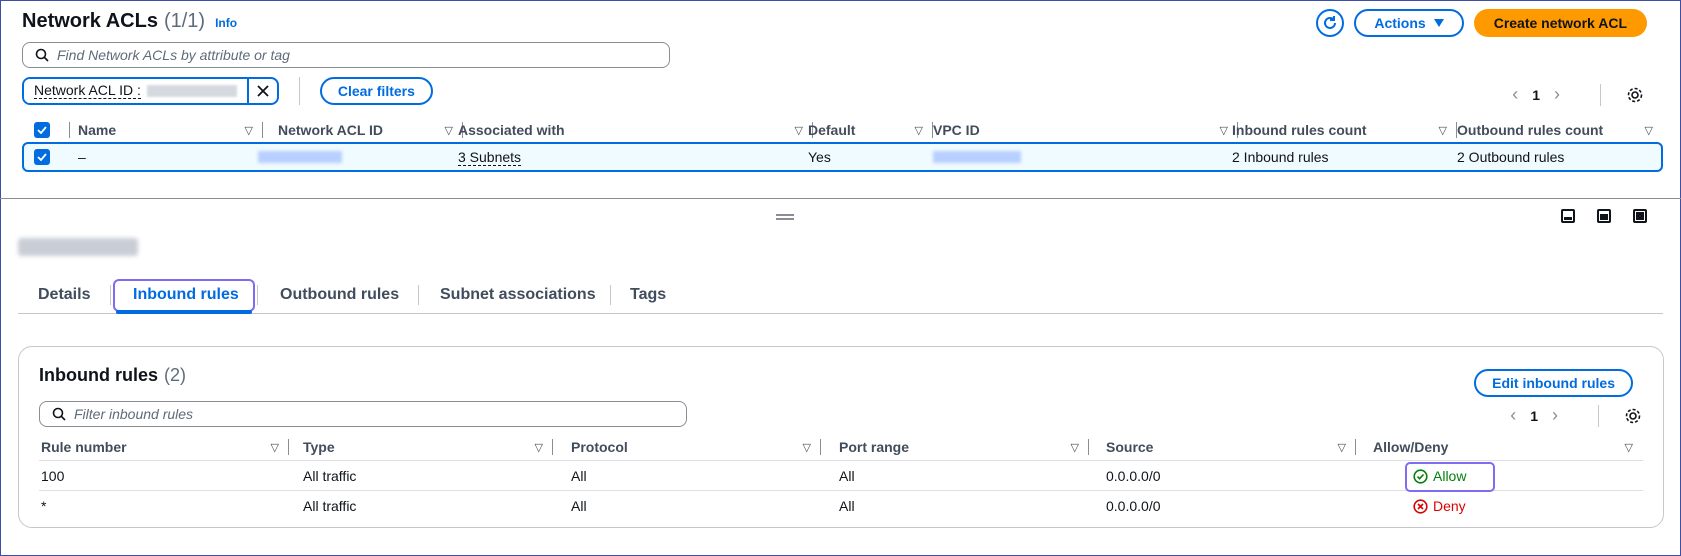 The height and width of the screenshot is (556, 1681). What do you see at coordinates (339, 295) in the screenshot?
I see `tab-outbound-rules: Outbound rules` at bounding box center [339, 295].